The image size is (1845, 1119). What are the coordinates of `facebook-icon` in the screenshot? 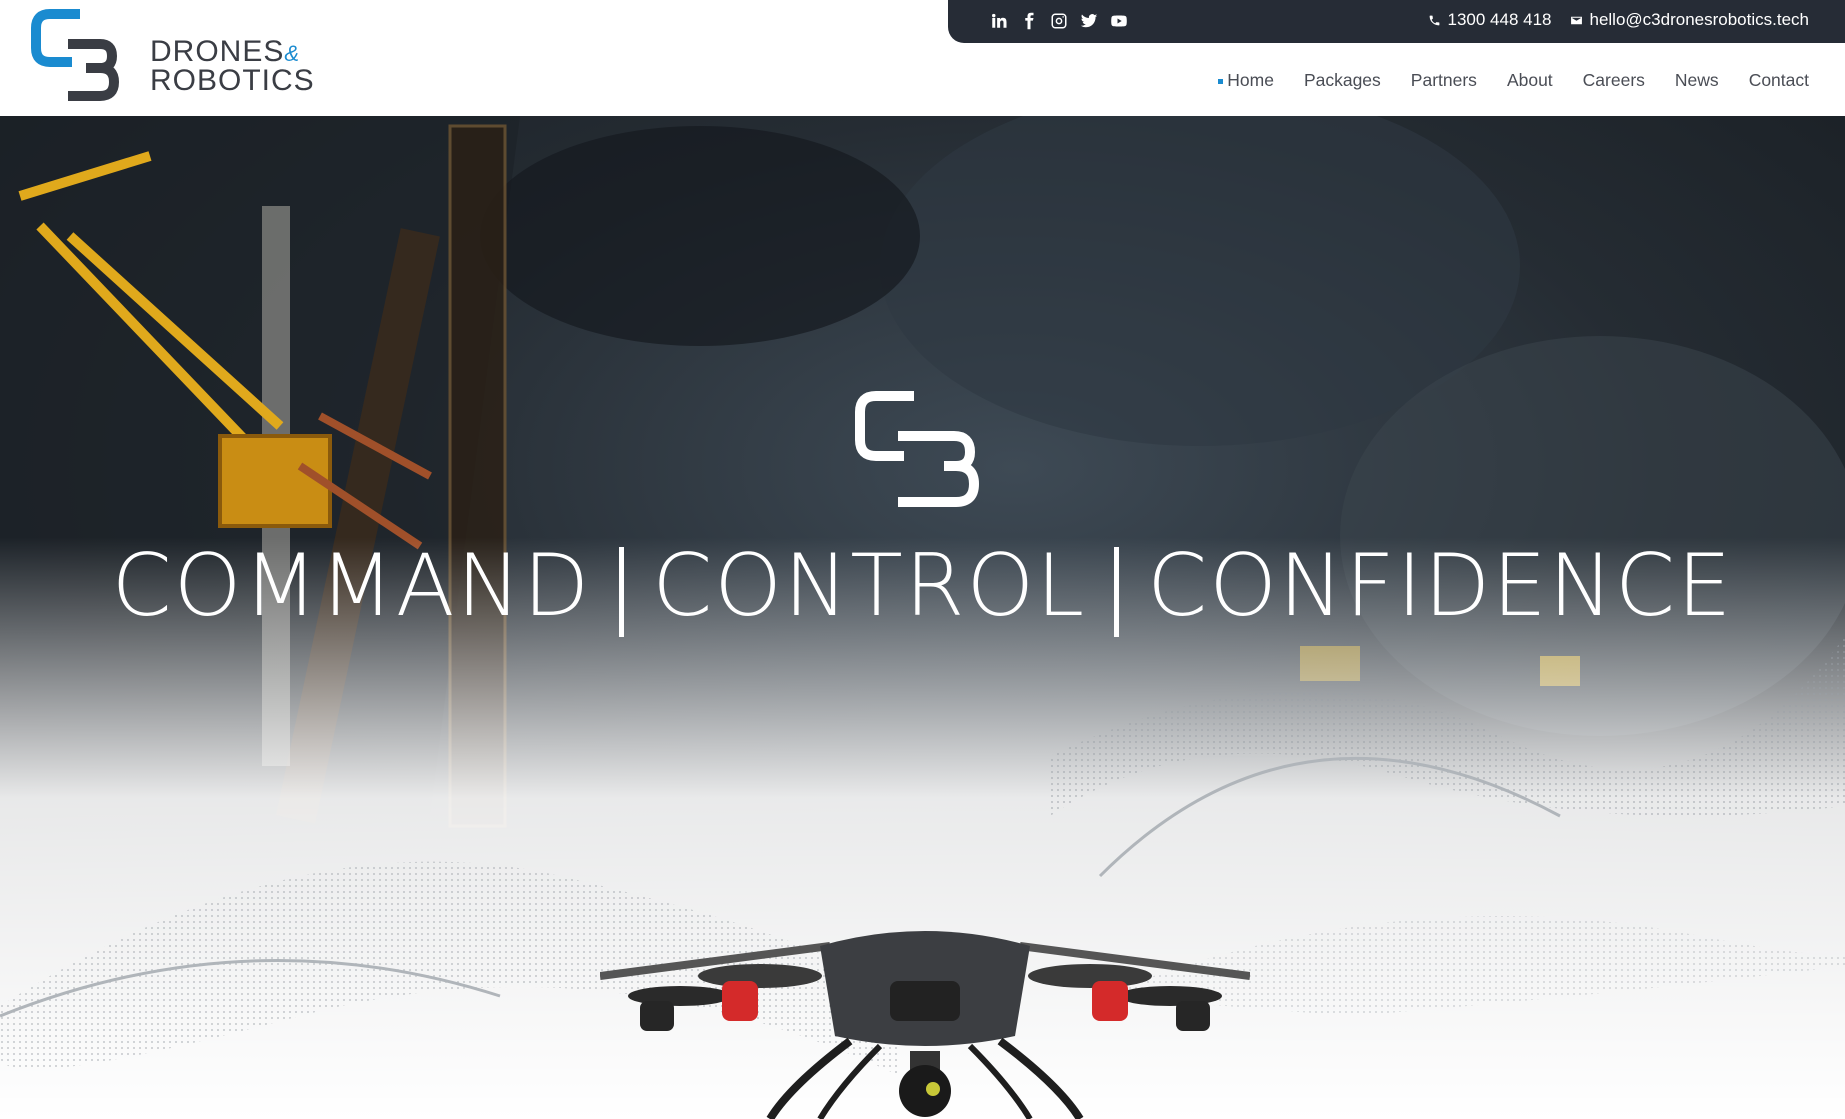 It's located at (1029, 21).